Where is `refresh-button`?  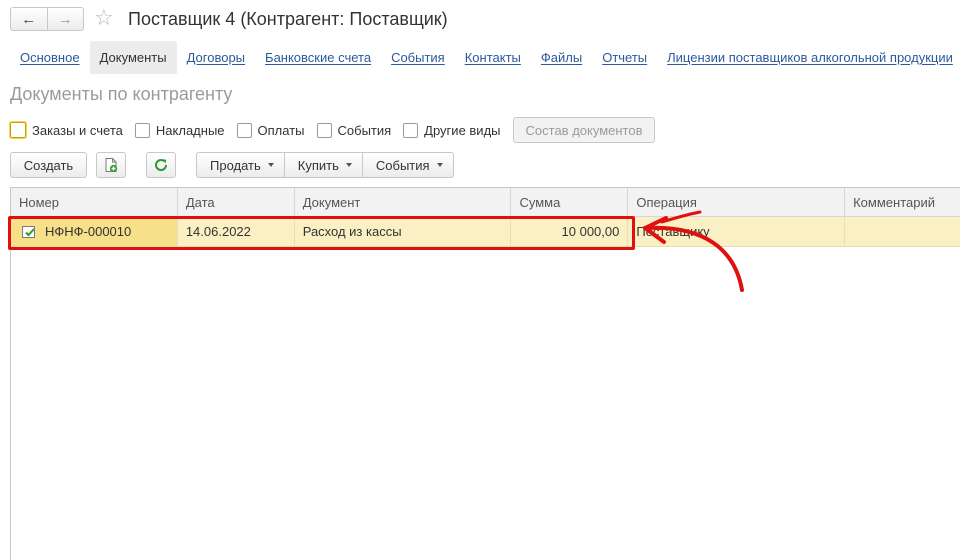
refresh-button is located at coordinates (161, 165).